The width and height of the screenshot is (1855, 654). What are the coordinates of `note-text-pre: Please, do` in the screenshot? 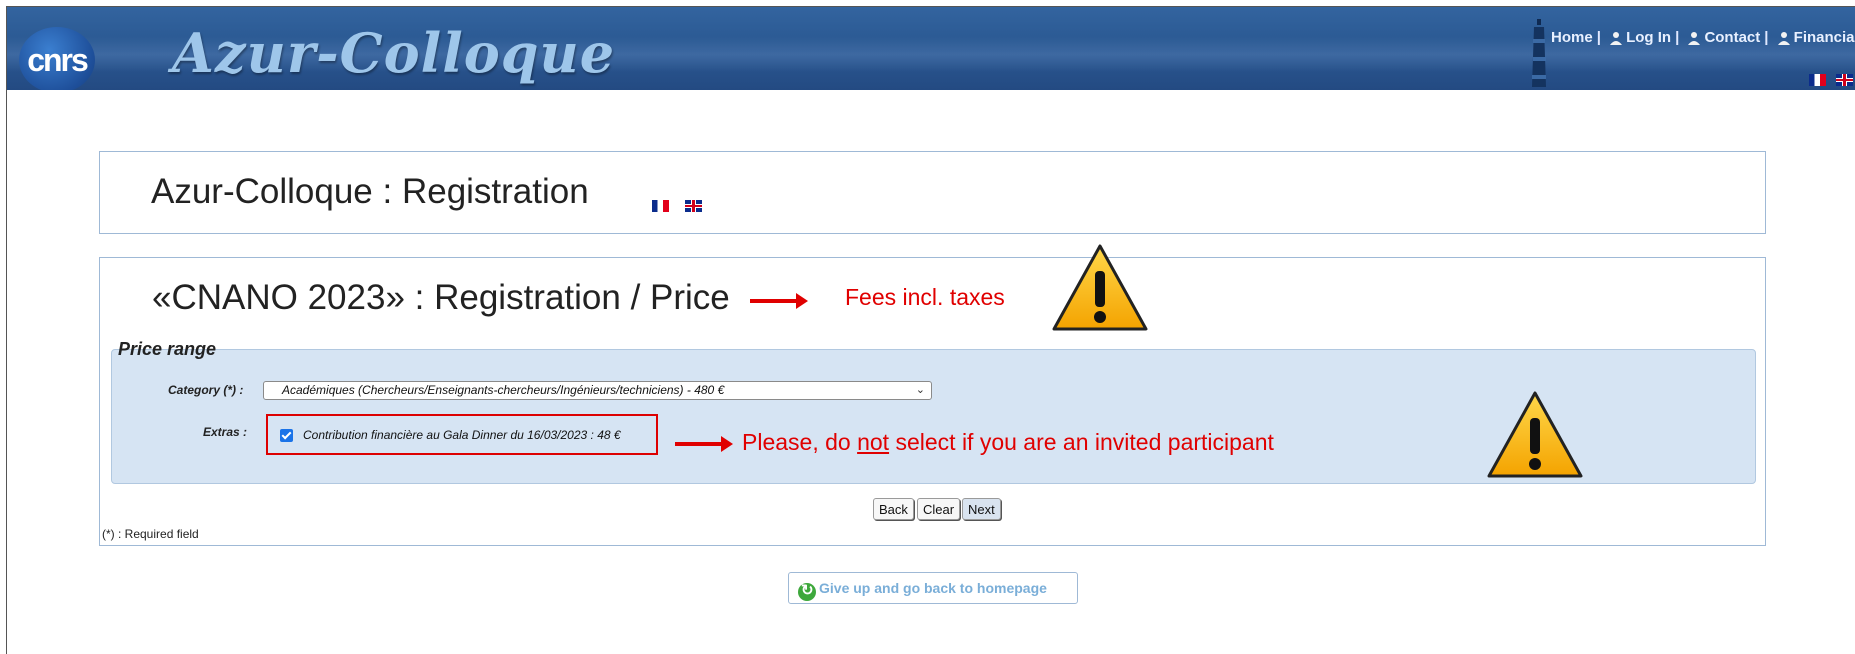 It's located at (800, 442).